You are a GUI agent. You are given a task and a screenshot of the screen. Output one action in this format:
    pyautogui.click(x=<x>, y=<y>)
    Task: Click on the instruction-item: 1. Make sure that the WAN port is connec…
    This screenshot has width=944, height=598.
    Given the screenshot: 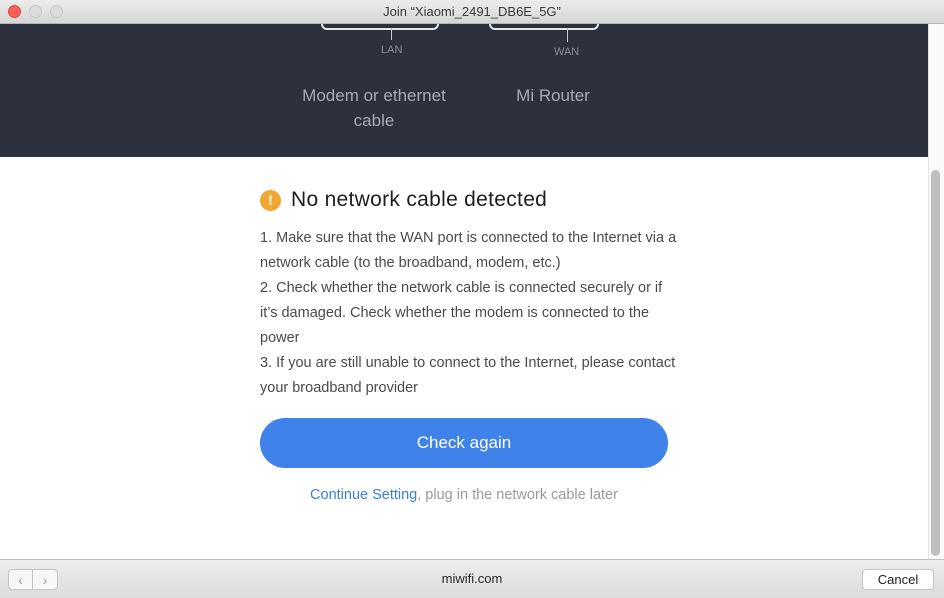 What is the action you would take?
    pyautogui.click(x=468, y=250)
    